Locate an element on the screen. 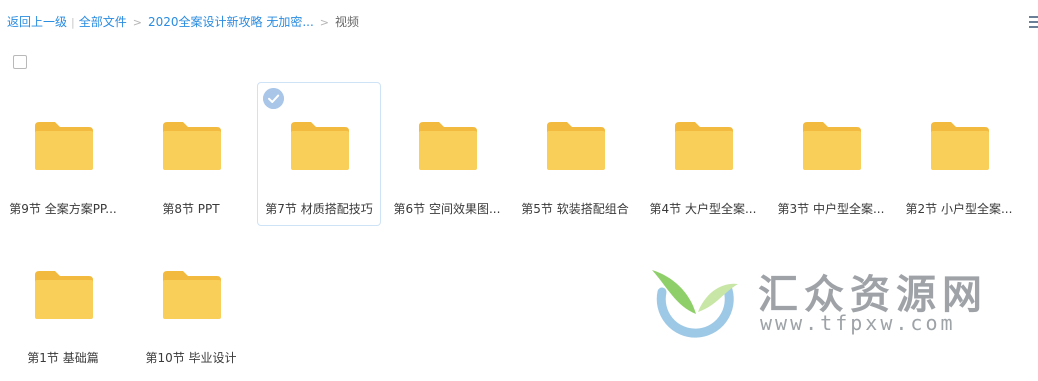 Image resolution: width=1038 pixels, height=381 pixels. folder-name: 第5节 软装搭配组合 is located at coordinates (575, 209).